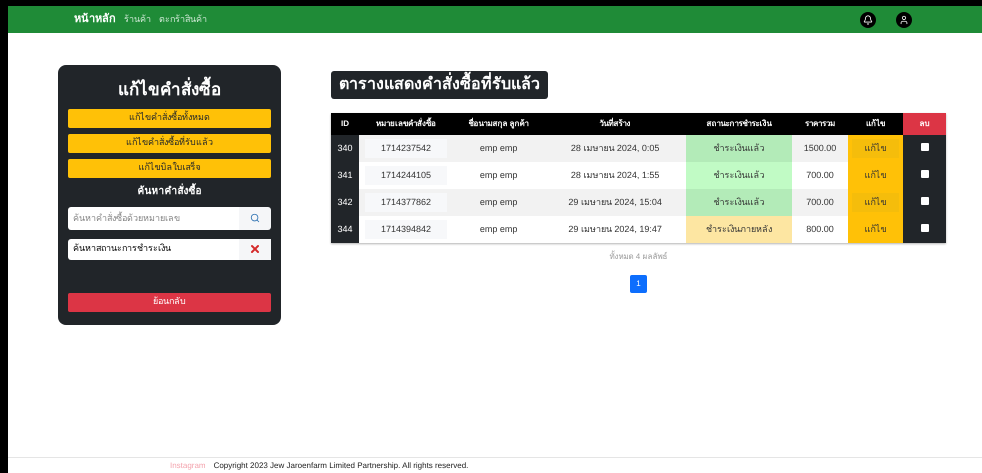  I want to click on table-title: ตารางแสดงคำสั่งซื้อที่รับแล้ว, so click(439, 85).